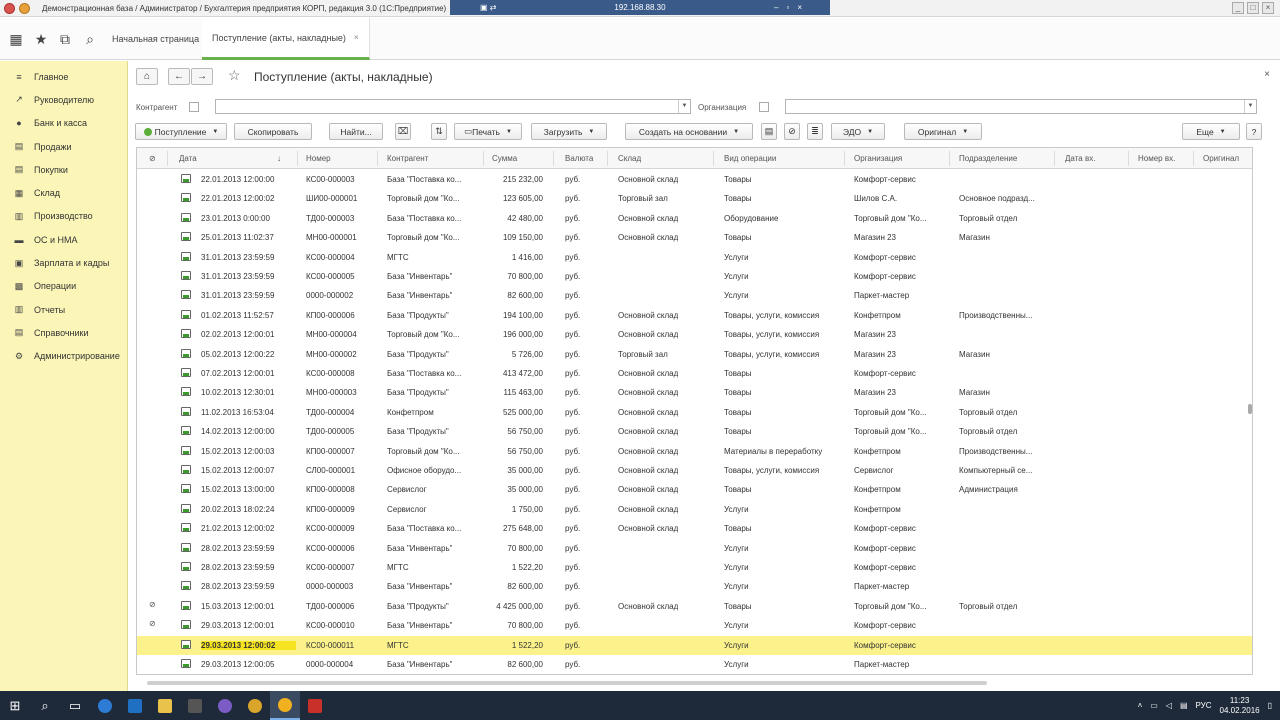  Describe the element at coordinates (1240, 706) in the screenshot. I see `clock: 11:23 04.02.2016` at that location.